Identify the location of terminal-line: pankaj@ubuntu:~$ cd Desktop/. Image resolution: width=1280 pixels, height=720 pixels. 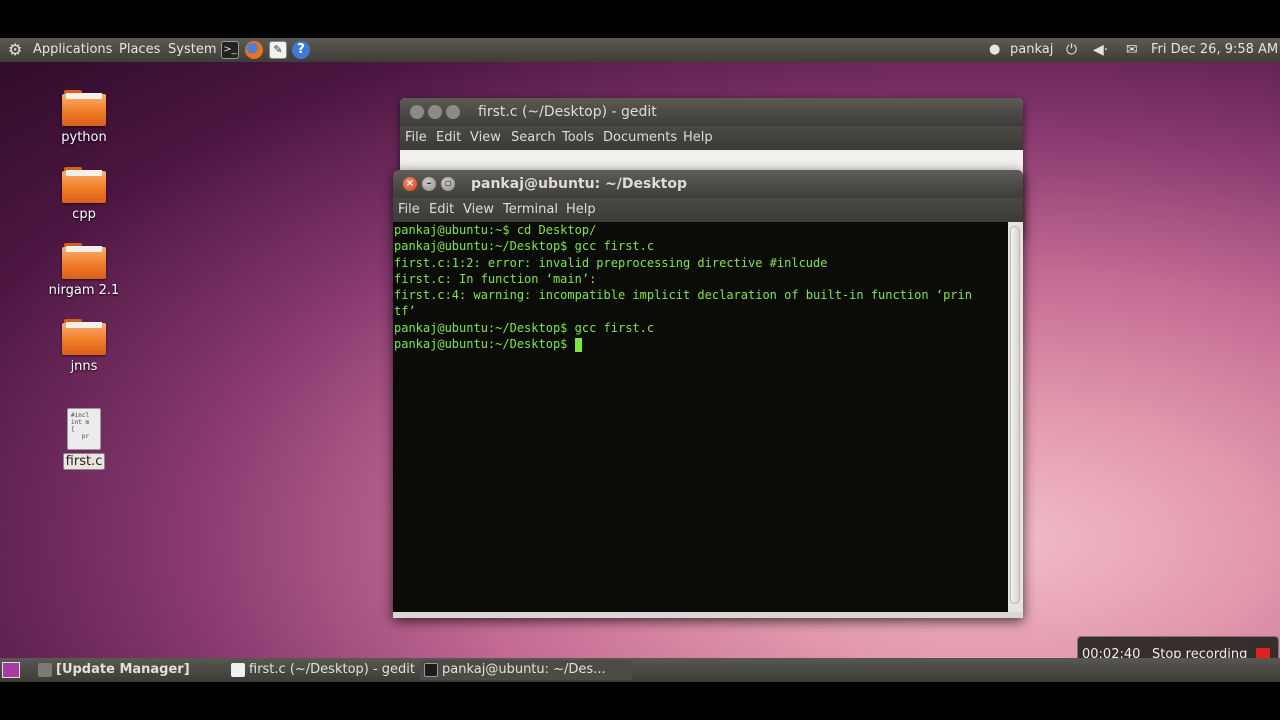
(495, 230).